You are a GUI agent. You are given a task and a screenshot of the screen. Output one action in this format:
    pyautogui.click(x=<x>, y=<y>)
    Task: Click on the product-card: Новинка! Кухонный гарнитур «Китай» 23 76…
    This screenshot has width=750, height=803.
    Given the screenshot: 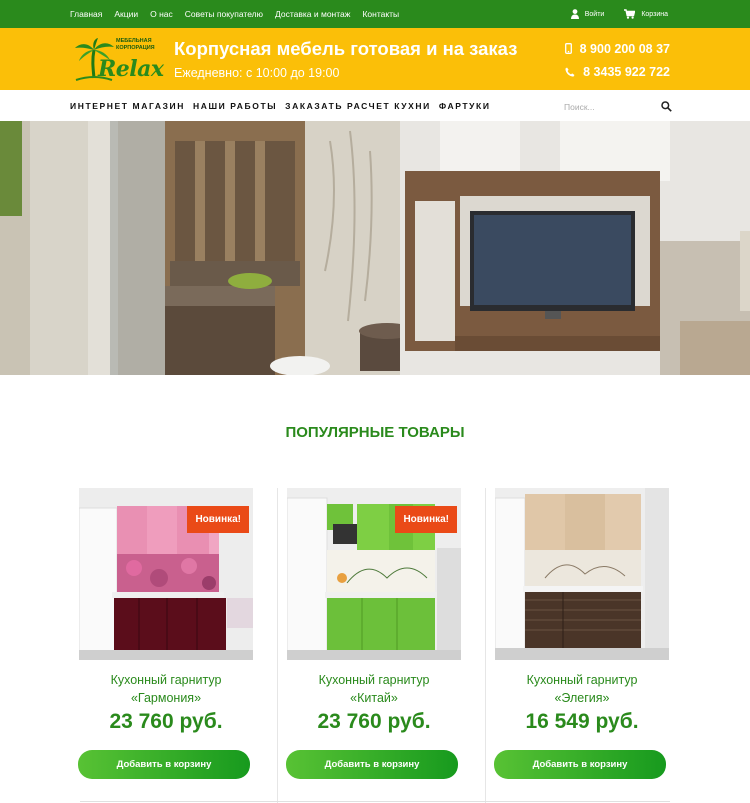 What is the action you would take?
    pyautogui.click(x=384, y=645)
    